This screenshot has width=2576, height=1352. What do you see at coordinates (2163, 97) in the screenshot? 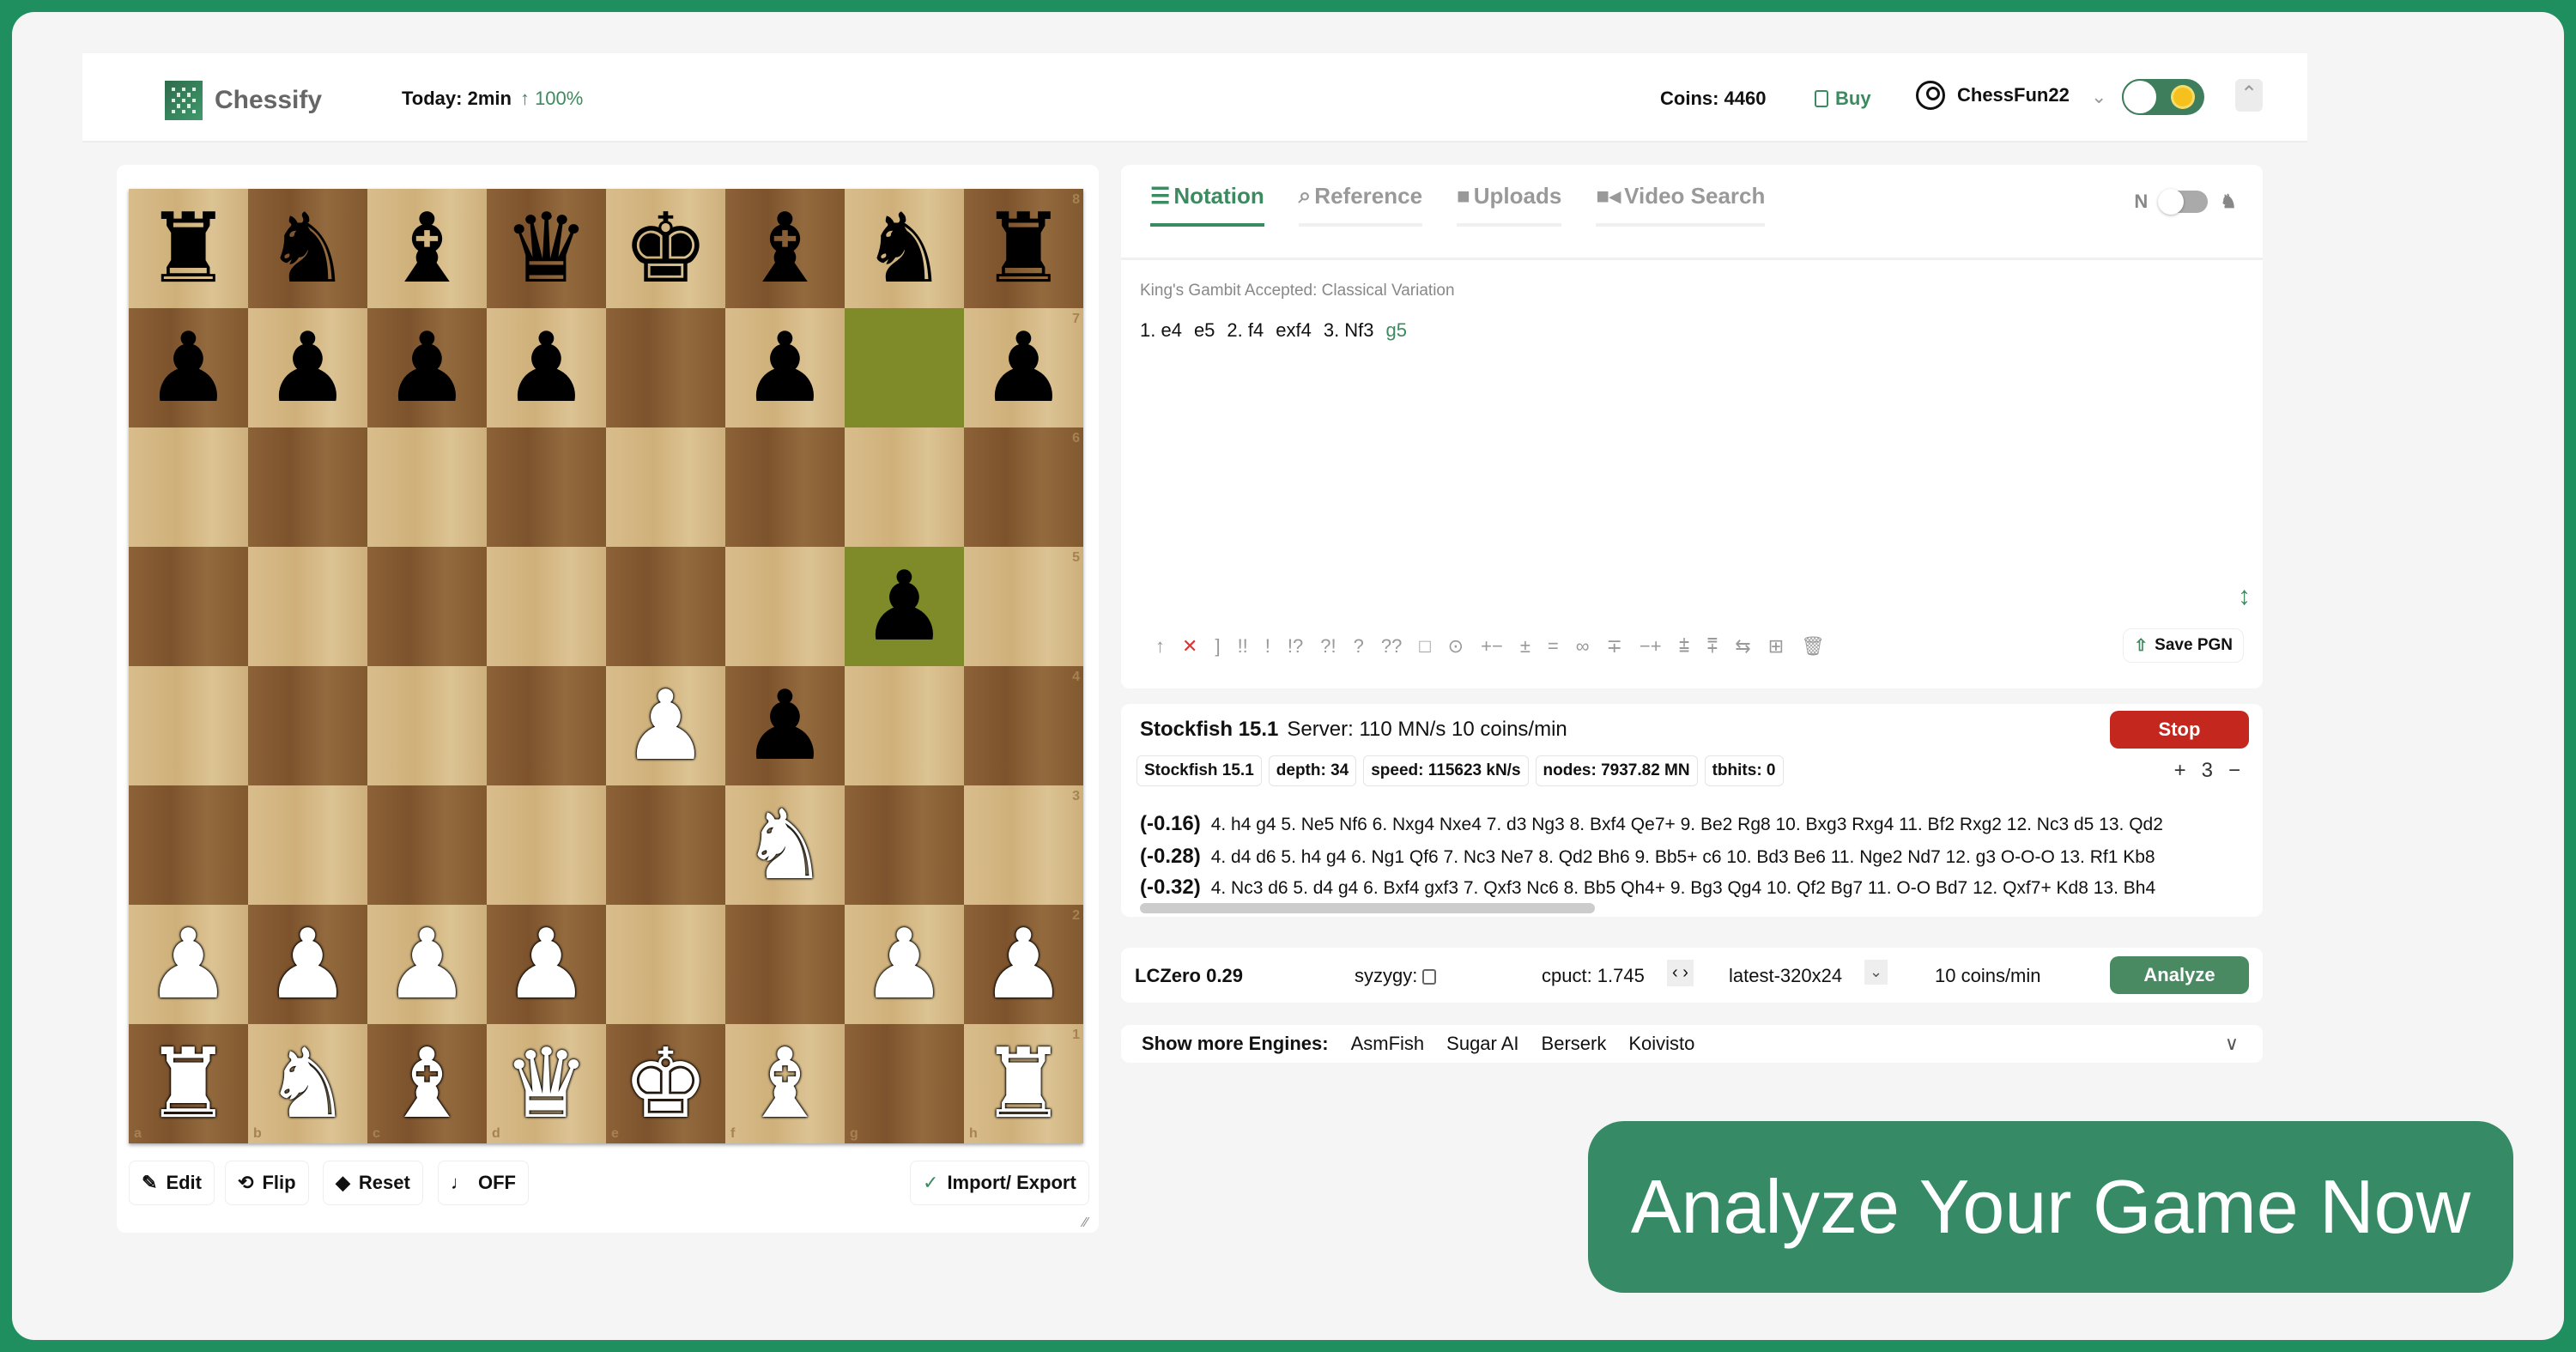
I see `theme-toggle` at bounding box center [2163, 97].